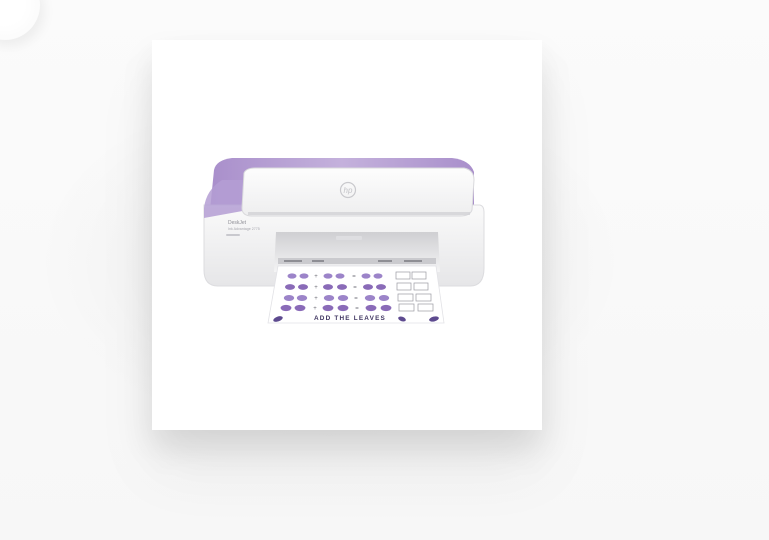  Describe the element at coordinates (348, 190) in the screenshot. I see `hp-logo-text: hp` at that location.